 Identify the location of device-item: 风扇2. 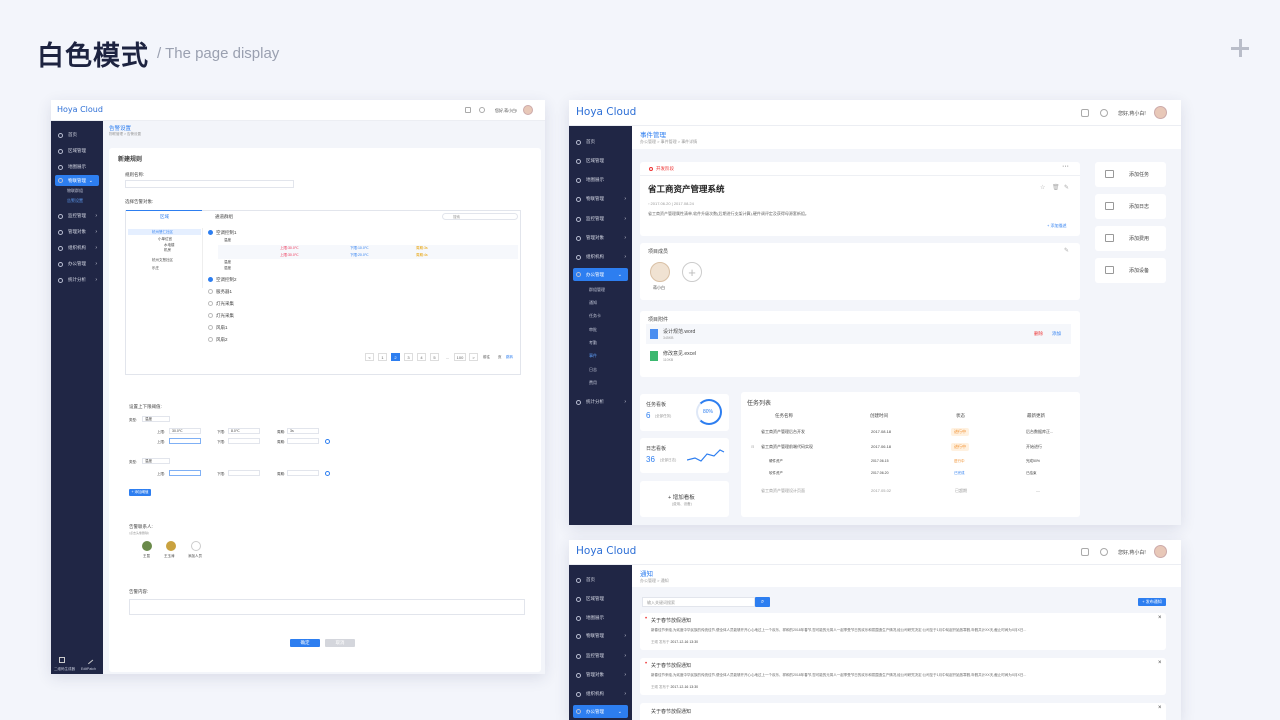
(222, 340).